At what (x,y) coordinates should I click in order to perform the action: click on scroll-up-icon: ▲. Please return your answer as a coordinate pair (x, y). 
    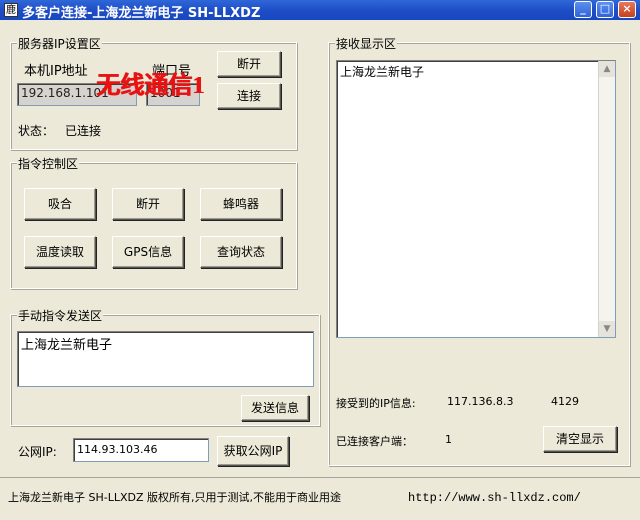
    Looking at the image, I should click on (607, 69).